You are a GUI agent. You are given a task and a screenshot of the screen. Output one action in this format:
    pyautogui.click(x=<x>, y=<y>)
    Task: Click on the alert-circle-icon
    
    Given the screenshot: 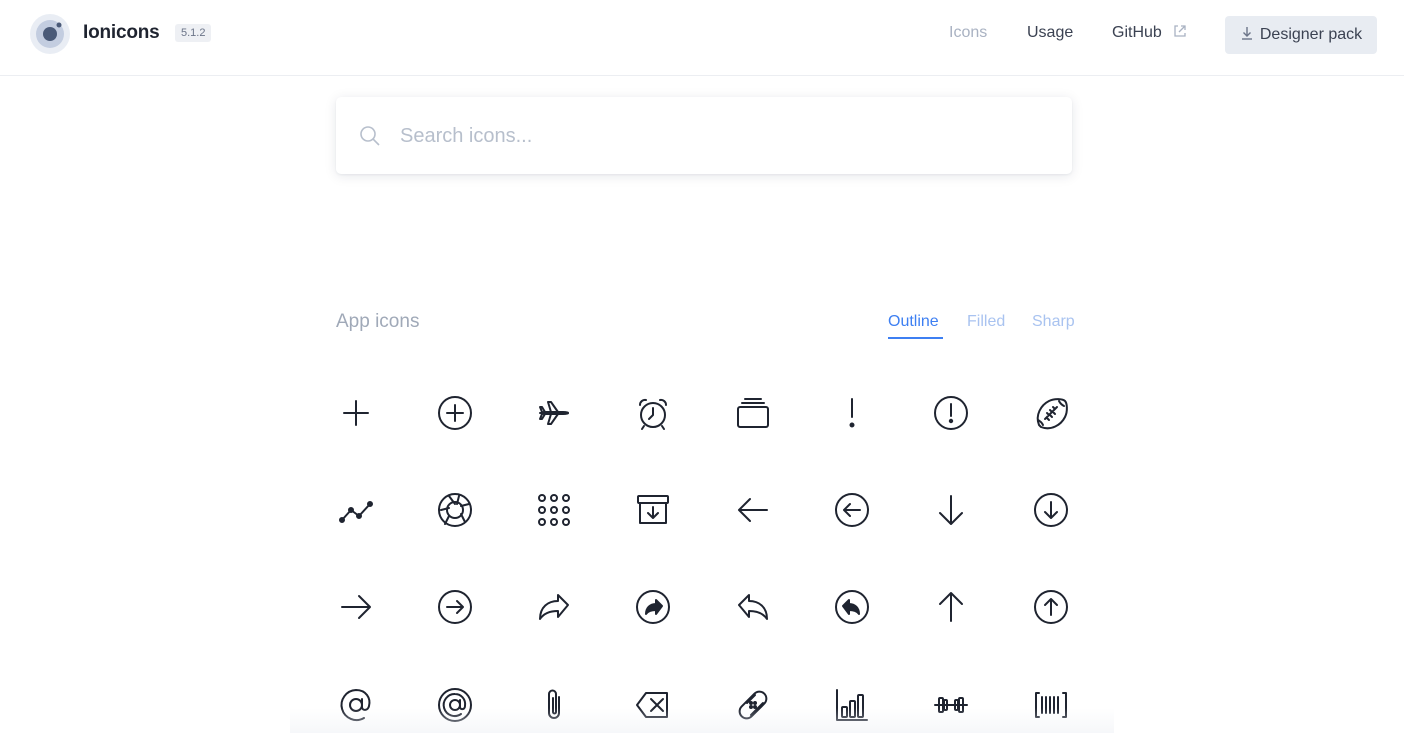 What is the action you would take?
    pyautogui.click(x=951, y=413)
    